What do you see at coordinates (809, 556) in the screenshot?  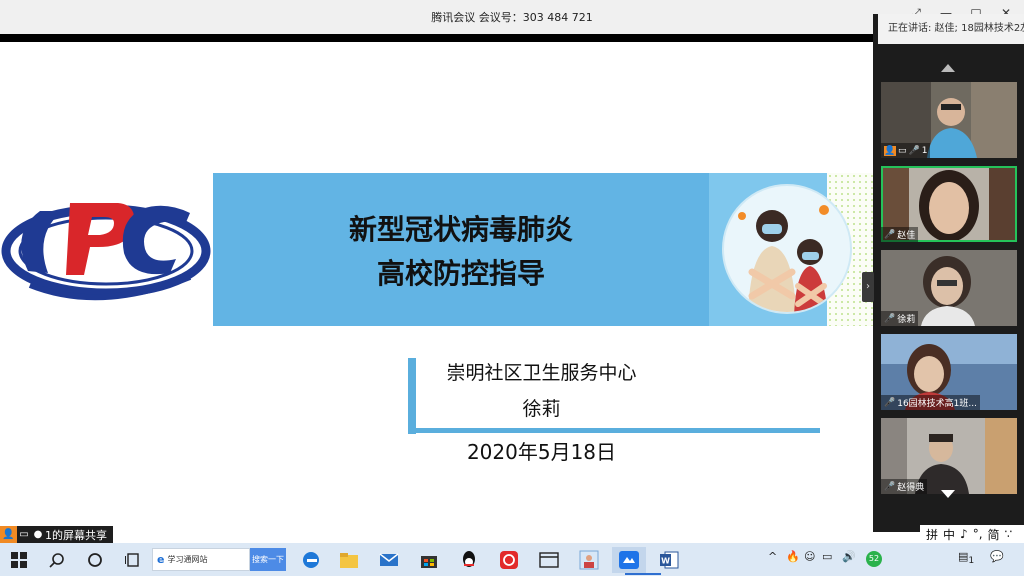 I see `tray-wechat-icon: ☺` at bounding box center [809, 556].